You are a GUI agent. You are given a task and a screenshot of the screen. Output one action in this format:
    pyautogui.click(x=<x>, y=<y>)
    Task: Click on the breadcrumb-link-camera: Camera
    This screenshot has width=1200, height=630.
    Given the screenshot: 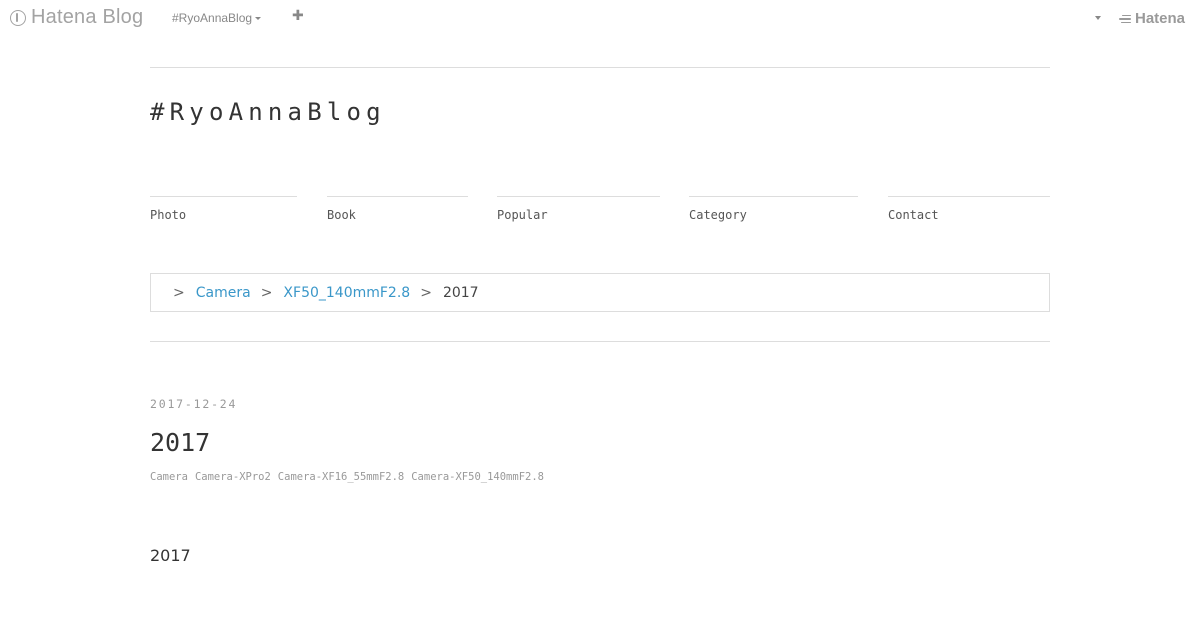 What is the action you would take?
    pyautogui.click(x=223, y=293)
    